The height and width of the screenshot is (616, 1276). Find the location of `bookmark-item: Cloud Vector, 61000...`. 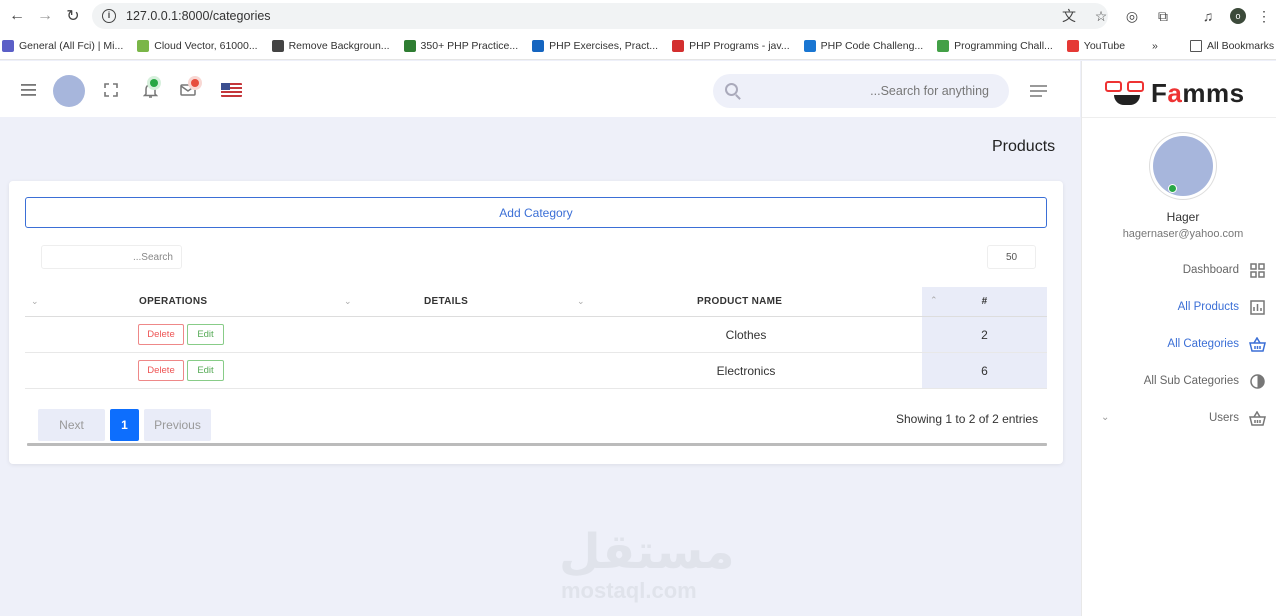

bookmark-item: Cloud Vector, 61000... is located at coordinates (197, 46).